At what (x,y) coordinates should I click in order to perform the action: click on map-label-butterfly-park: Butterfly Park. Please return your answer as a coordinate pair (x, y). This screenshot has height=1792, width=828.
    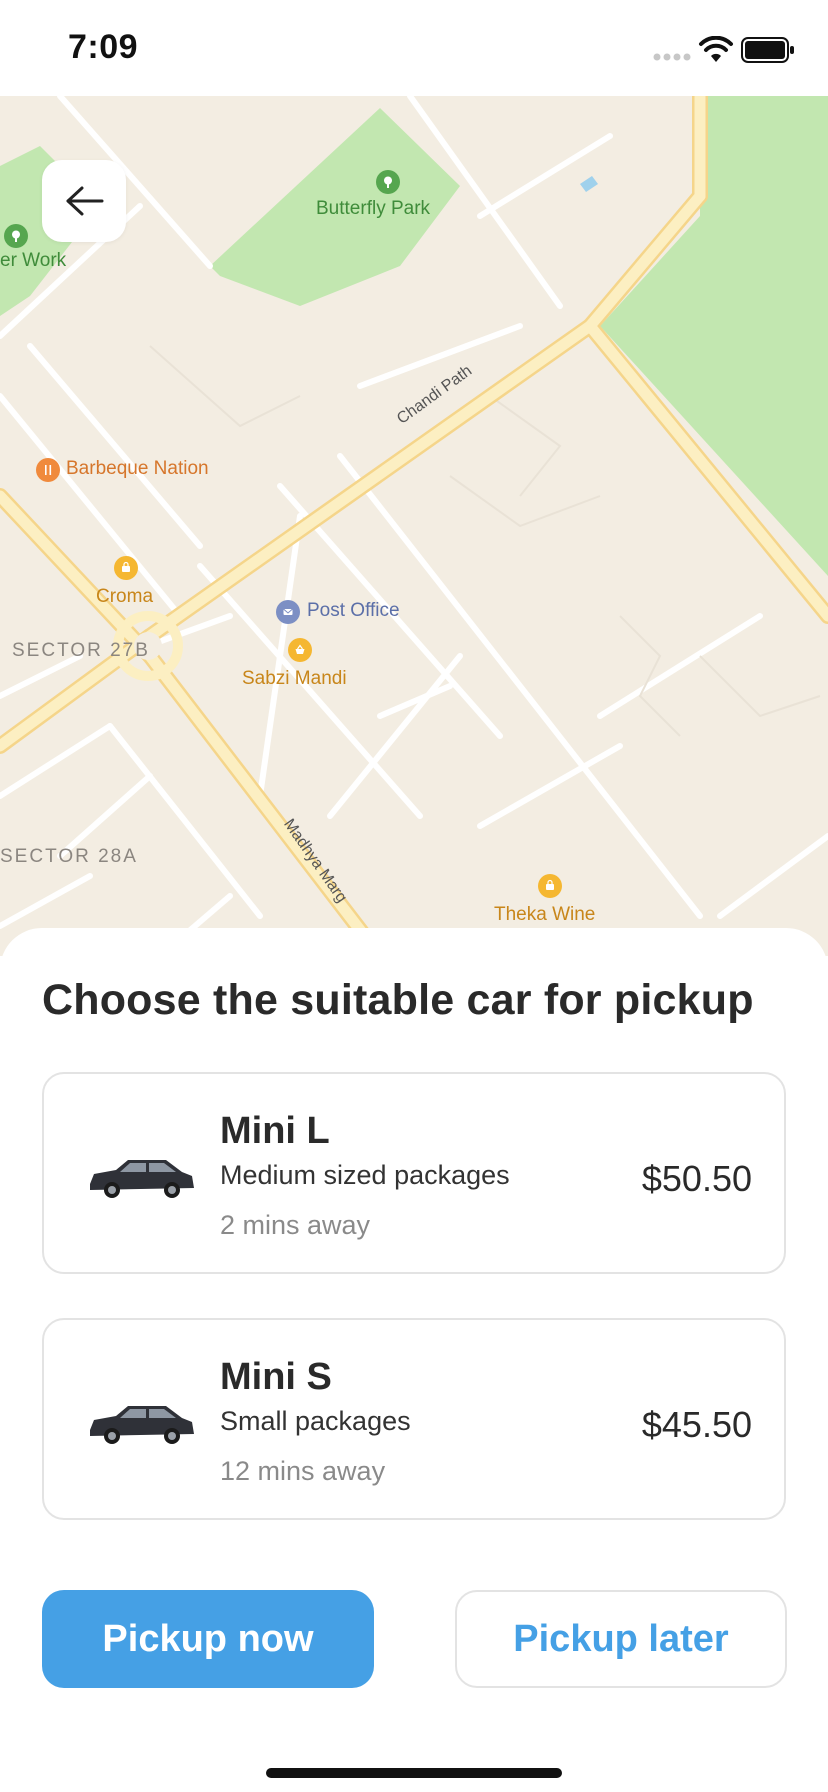
    Looking at the image, I should click on (373, 208).